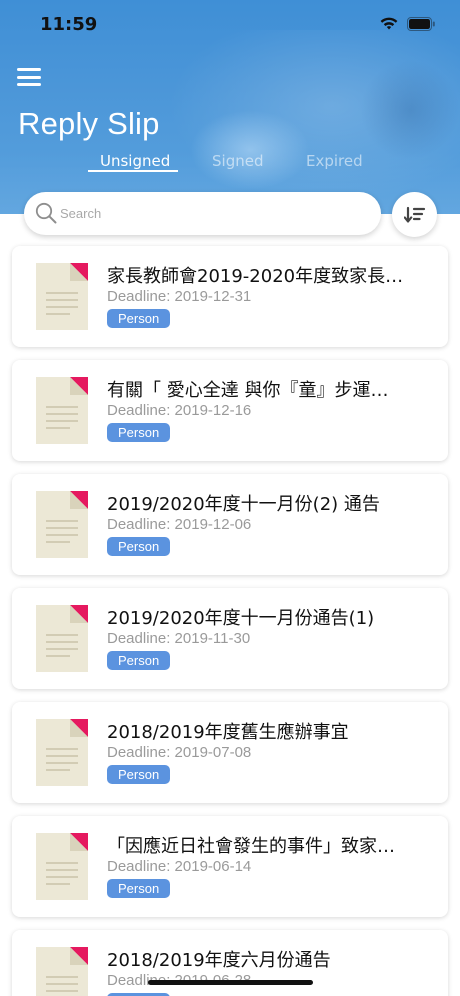 The width and height of the screenshot is (460, 996). Describe the element at coordinates (389, 23) in the screenshot. I see `wifi-icon` at that location.